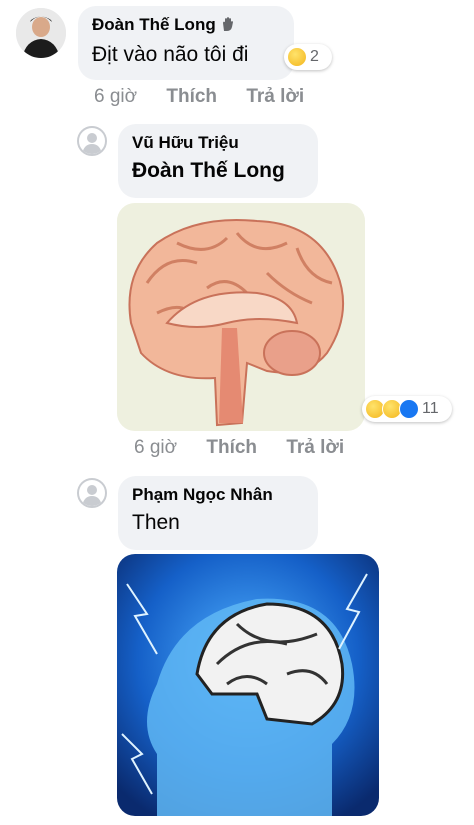  What do you see at coordinates (297, 57) in the screenshot?
I see `sad-icon` at bounding box center [297, 57].